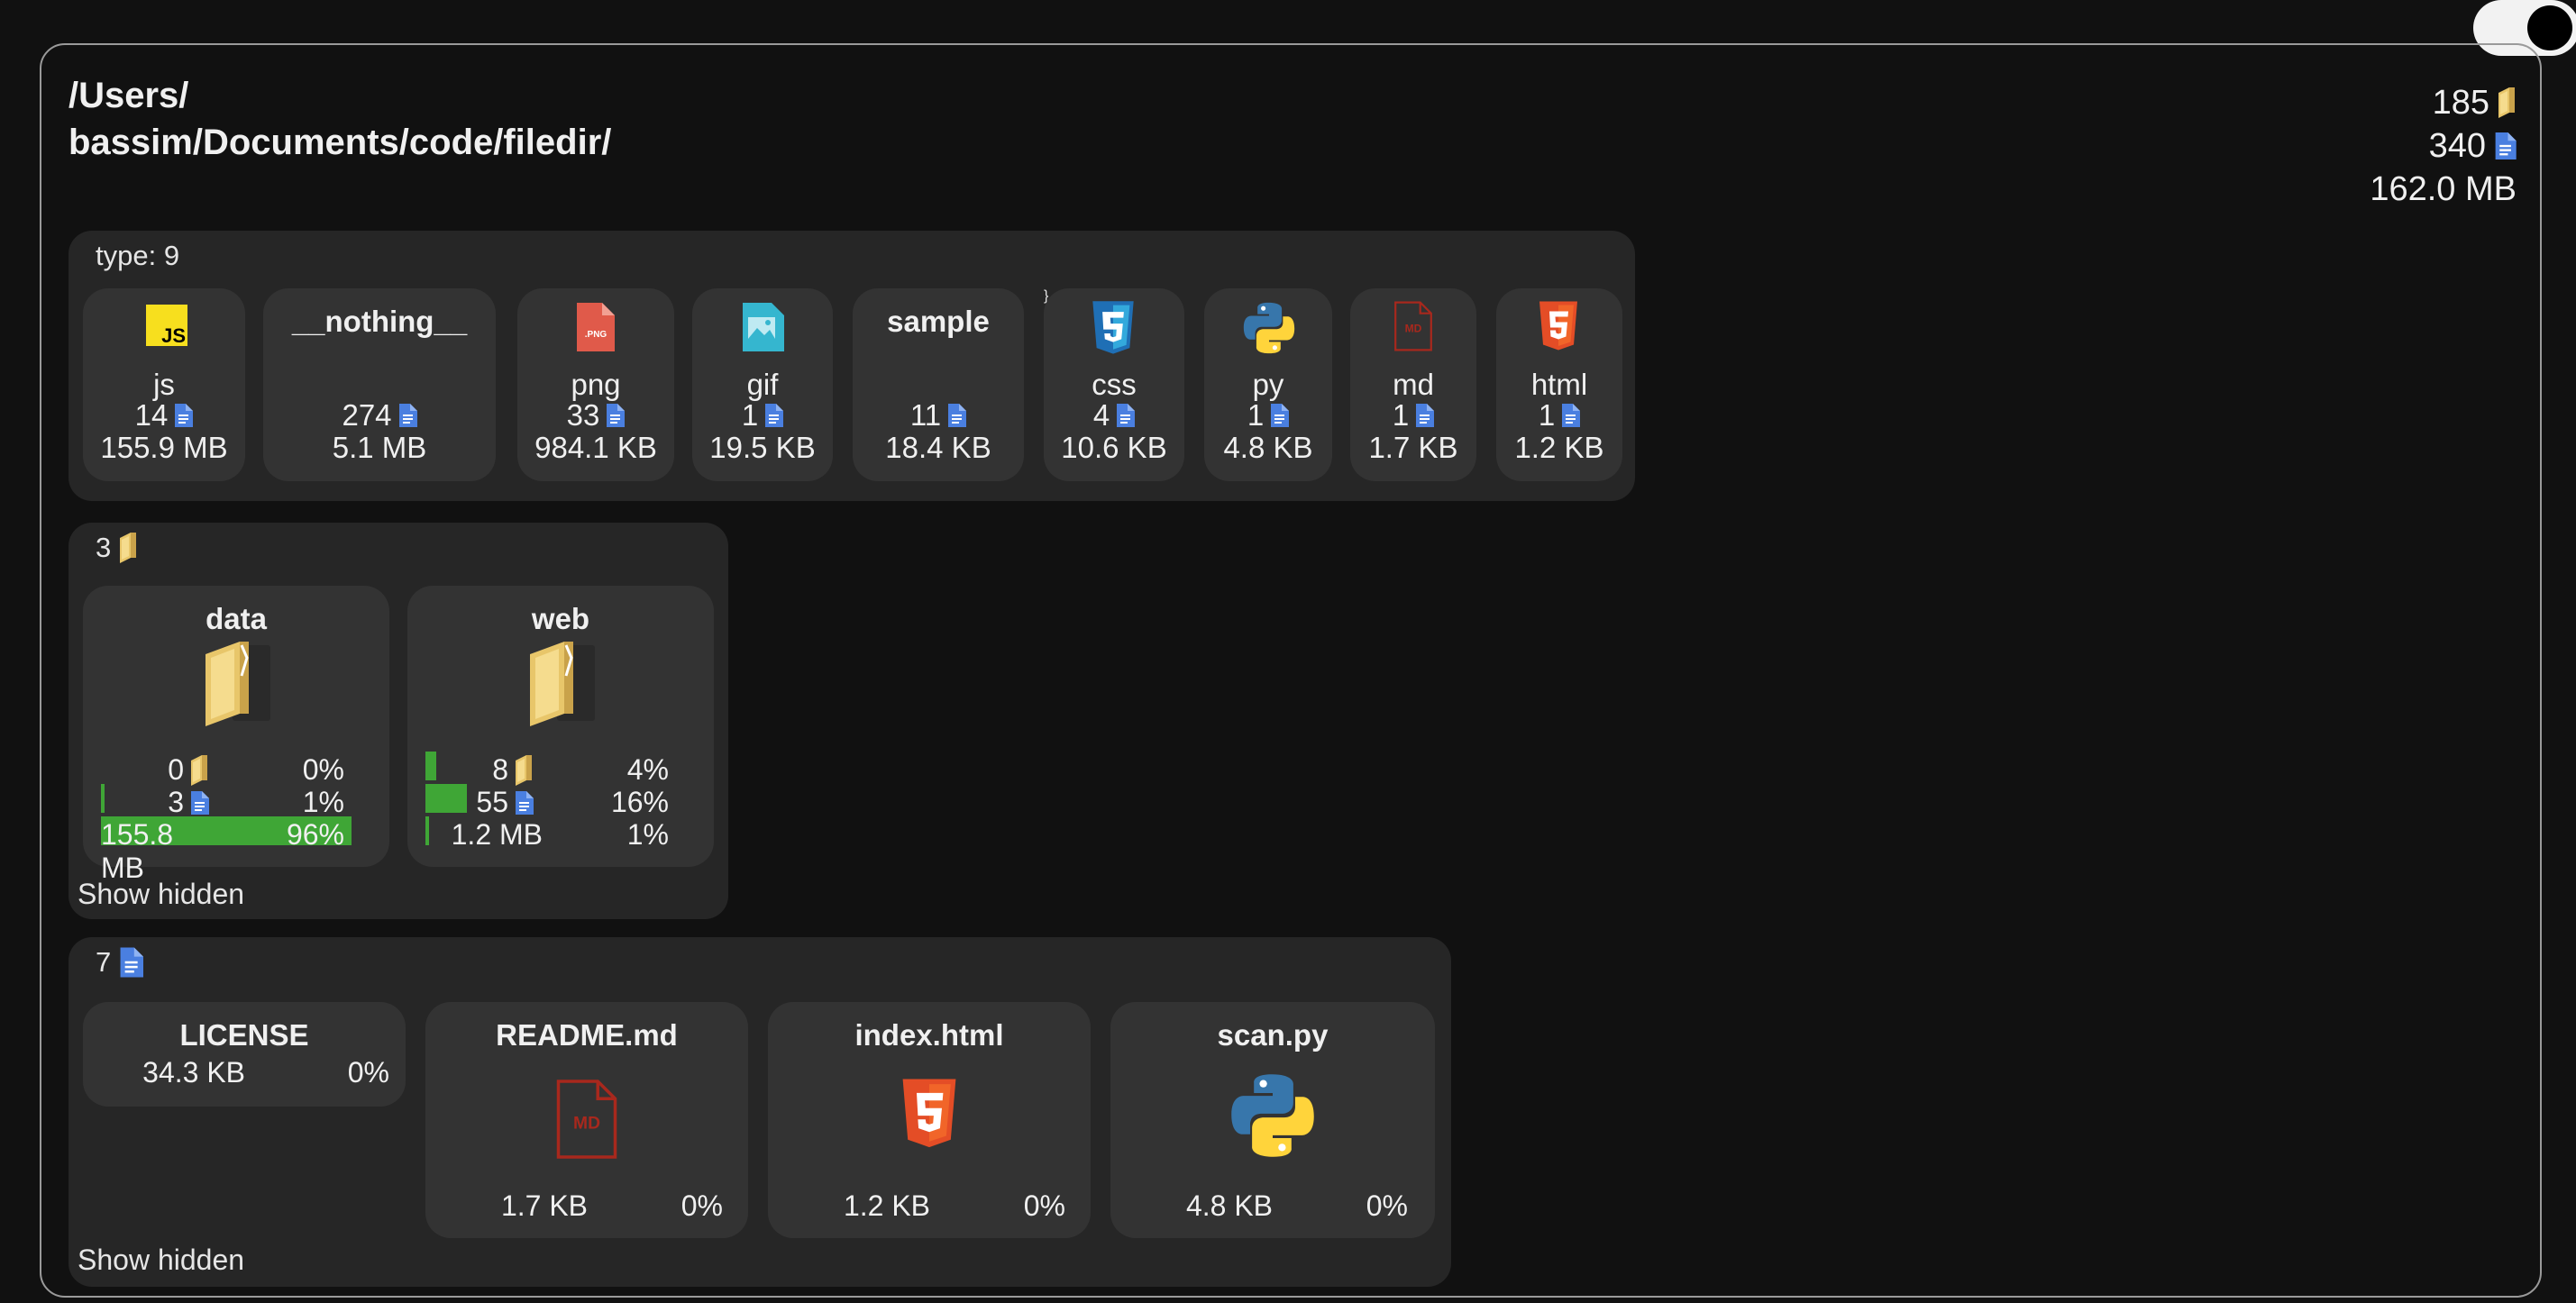  Describe the element at coordinates (1101, 415) in the screenshot. I see `type-count: 4` at that location.